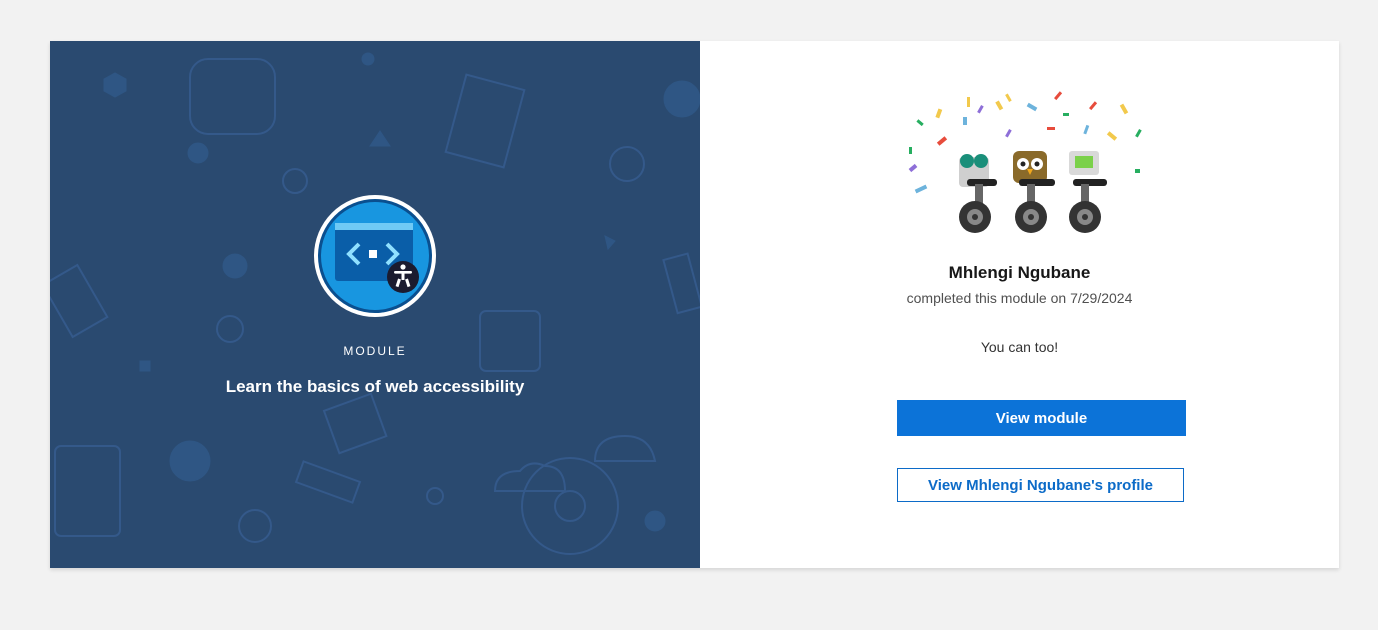 The image size is (1378, 630). What do you see at coordinates (1019, 298) in the screenshot?
I see `completion-date-text: completed this module on 7/29/2024` at bounding box center [1019, 298].